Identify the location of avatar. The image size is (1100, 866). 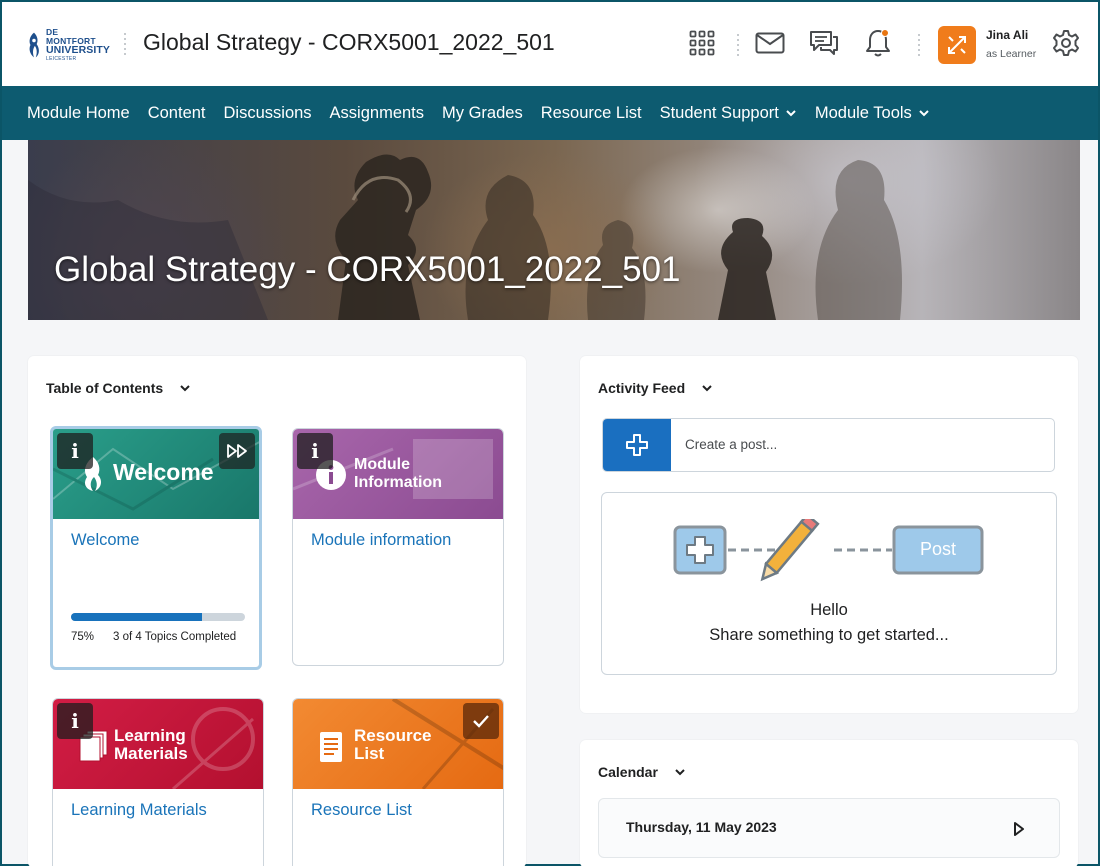
(957, 45).